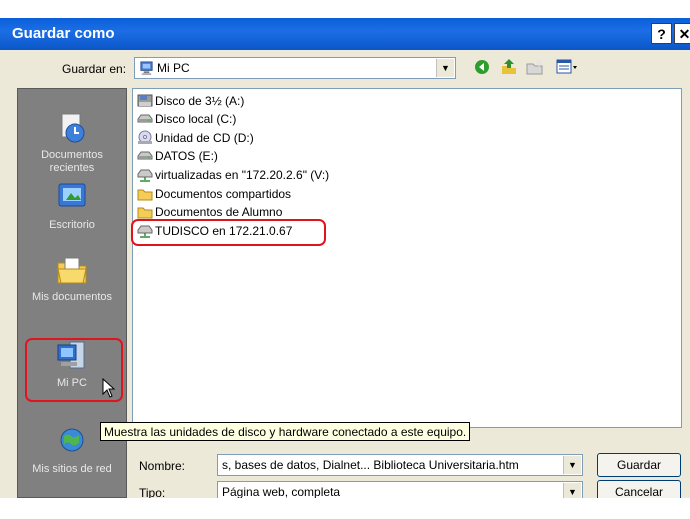  What do you see at coordinates (482, 68) in the screenshot?
I see `back-icon` at bounding box center [482, 68].